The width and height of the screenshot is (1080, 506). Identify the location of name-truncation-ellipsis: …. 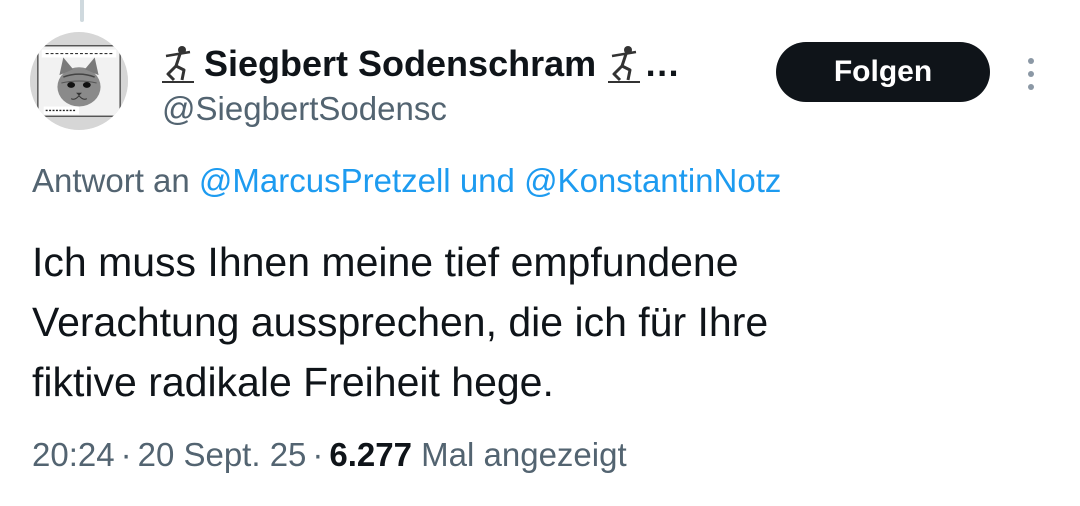
(662, 63).